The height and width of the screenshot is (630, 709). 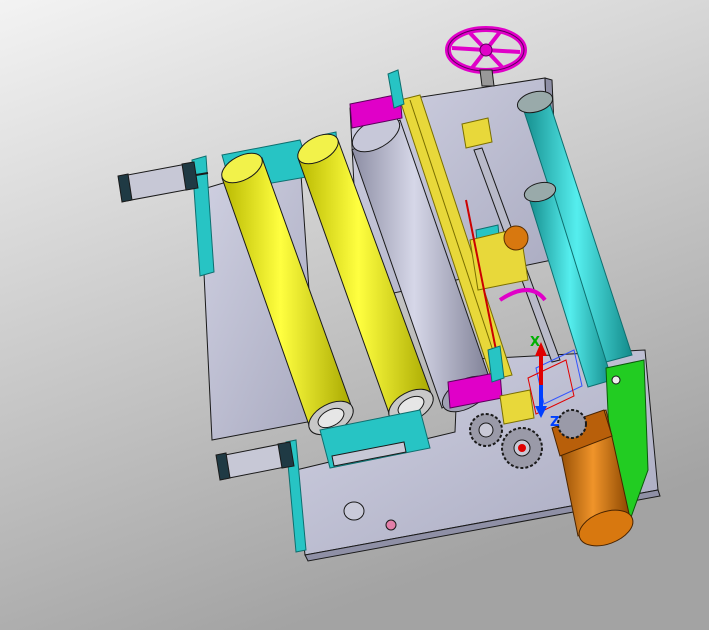 What do you see at coordinates (554, 422) in the screenshot?
I see `triad-z-label: Z` at bounding box center [554, 422].